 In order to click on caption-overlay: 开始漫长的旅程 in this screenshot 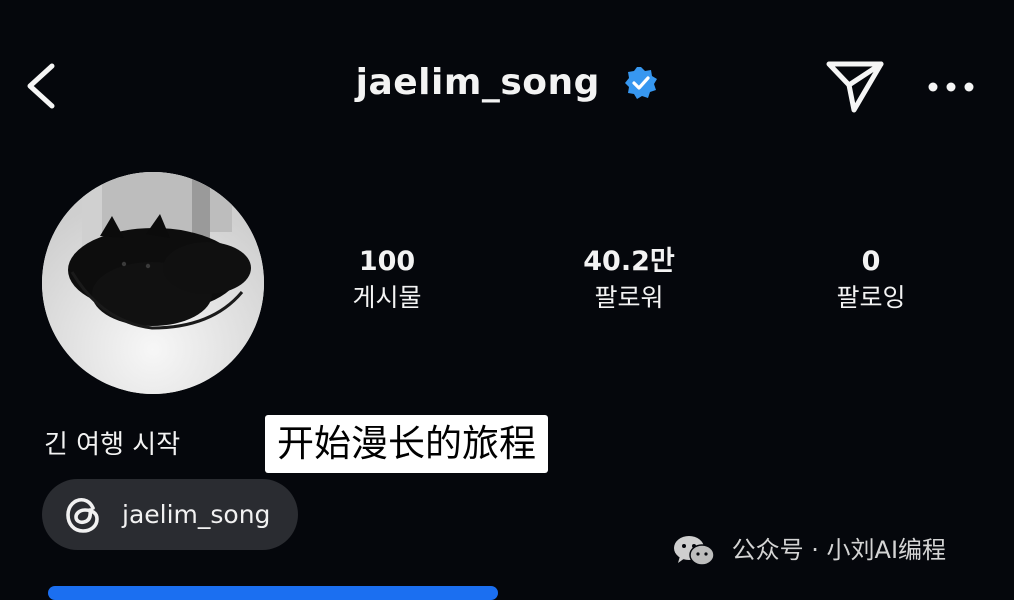, I will do `click(406, 444)`.